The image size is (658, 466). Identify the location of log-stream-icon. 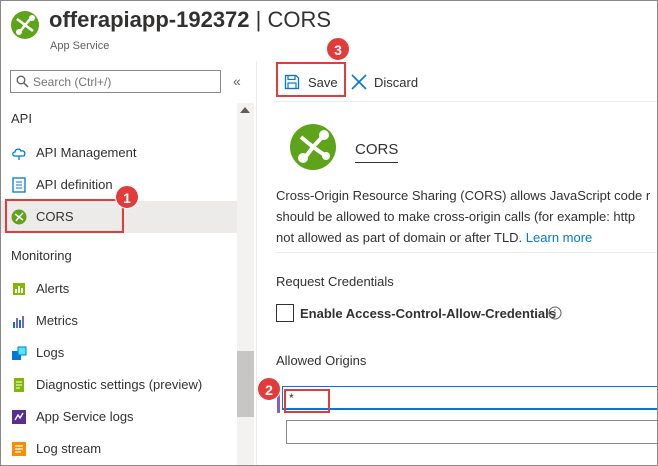
(19, 449).